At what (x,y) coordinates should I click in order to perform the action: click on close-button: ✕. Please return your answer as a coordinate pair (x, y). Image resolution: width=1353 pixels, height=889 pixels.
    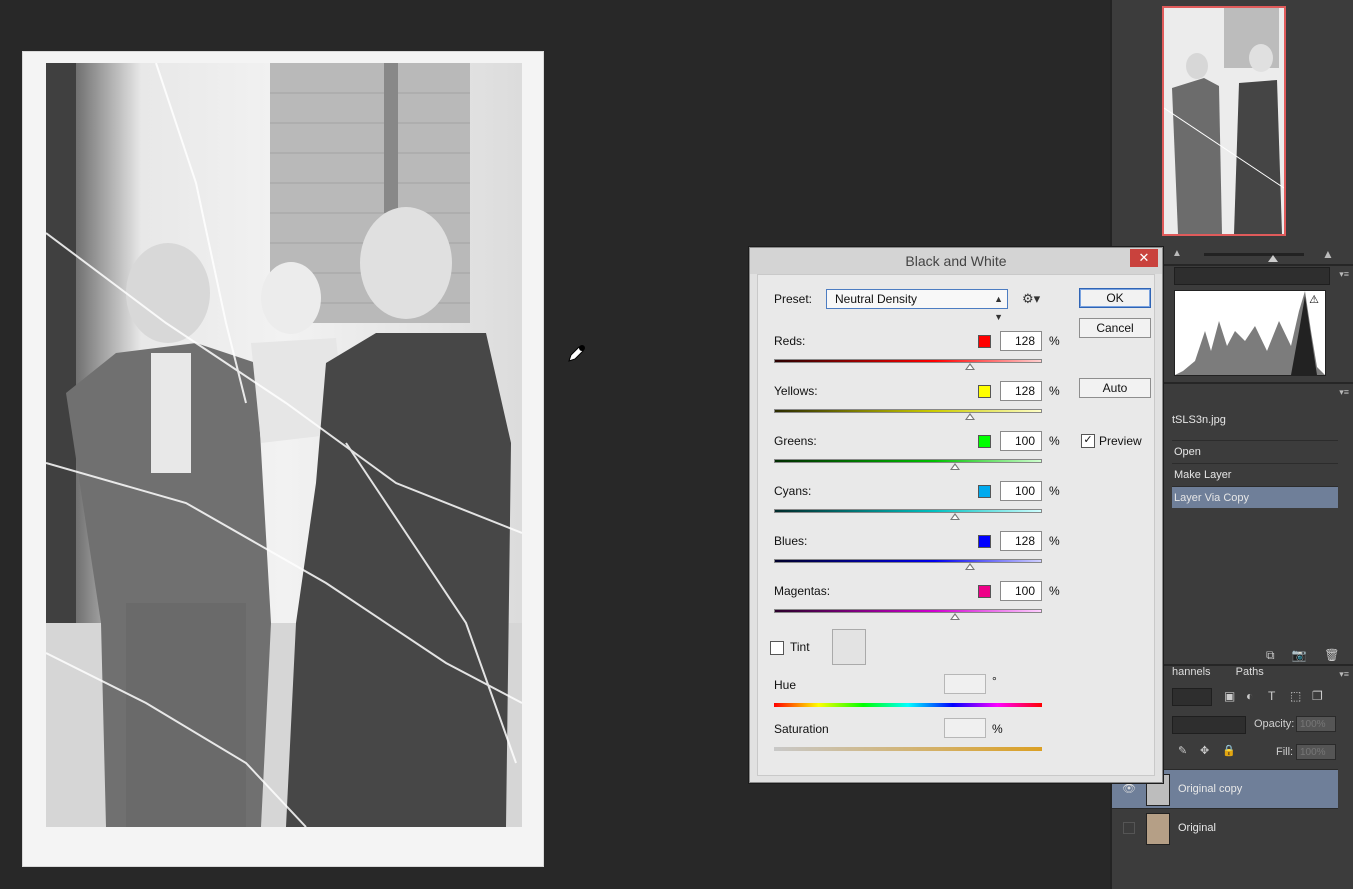
    Looking at the image, I should click on (1144, 258).